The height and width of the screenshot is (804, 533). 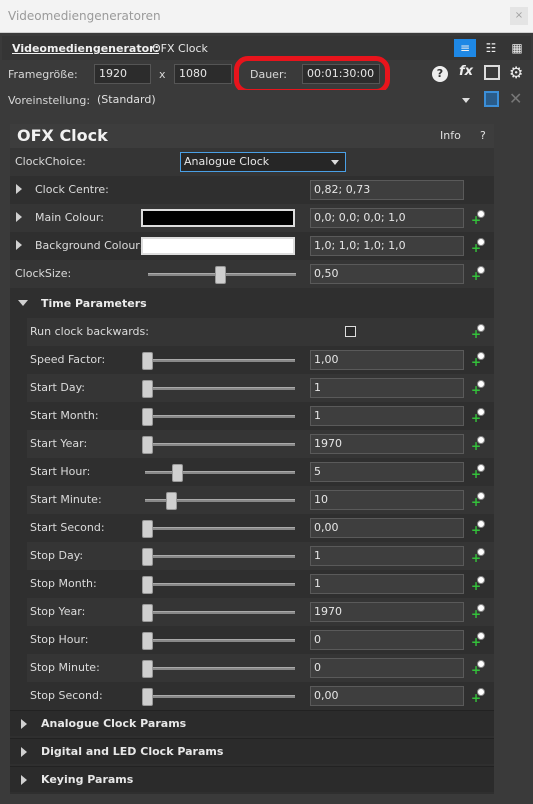 I want to click on fx-icon: fx, so click(x=466, y=71).